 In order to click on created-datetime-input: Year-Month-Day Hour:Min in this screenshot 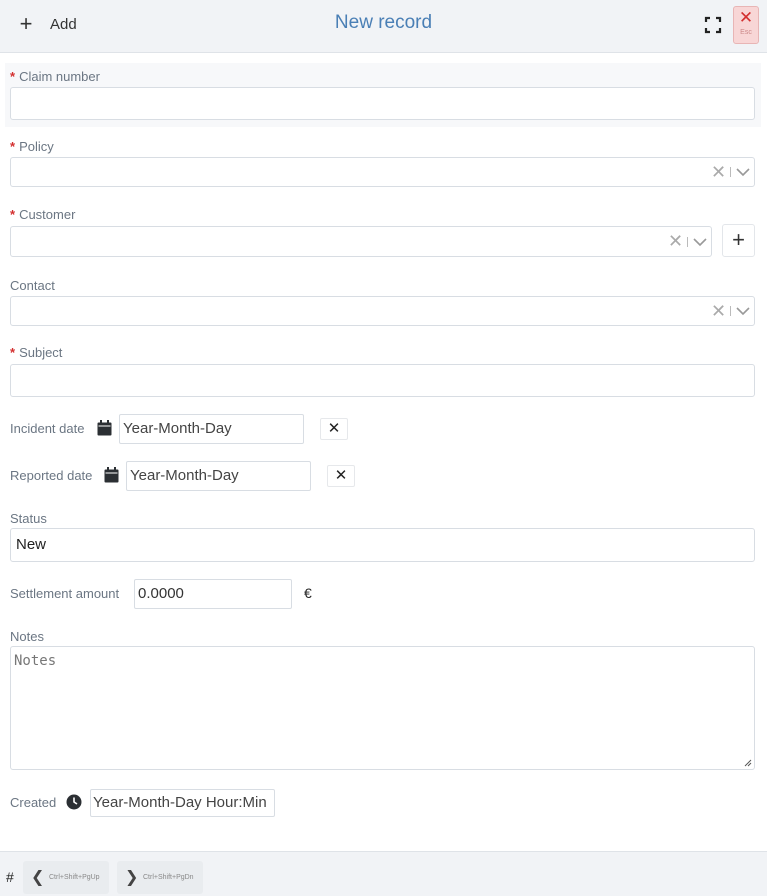, I will do `click(182, 803)`.